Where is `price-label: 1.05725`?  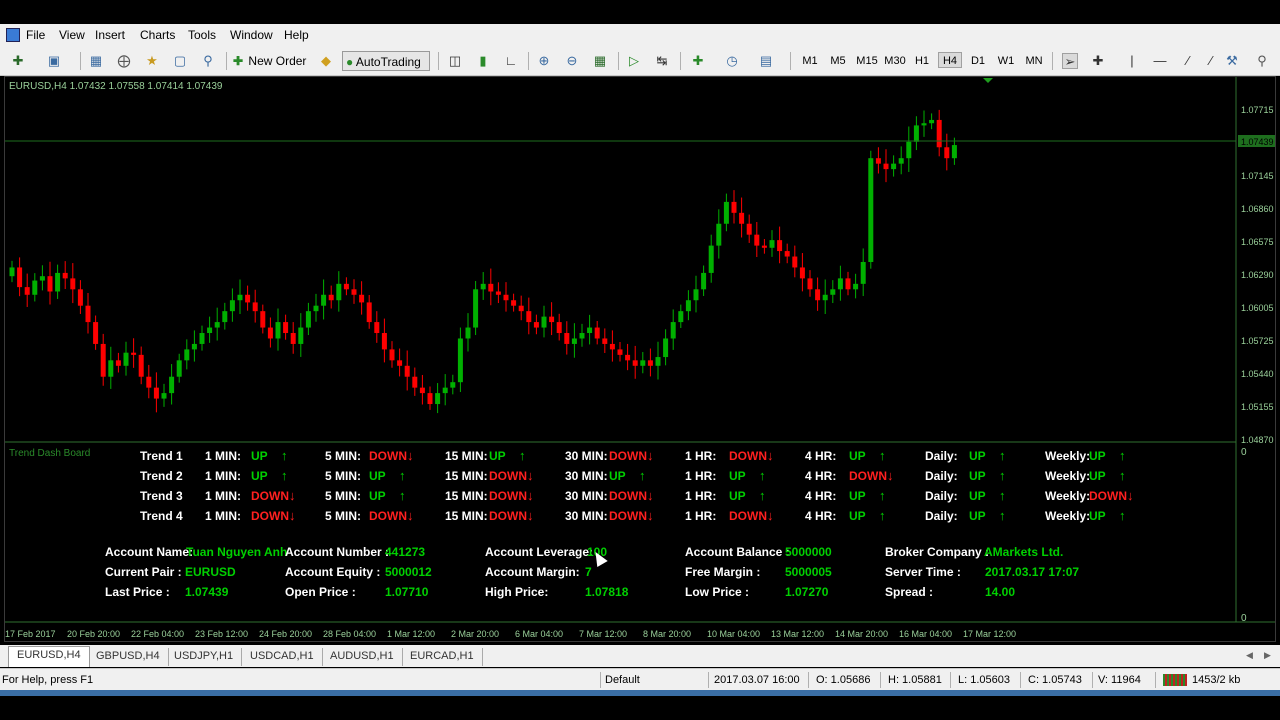 price-label: 1.05725 is located at coordinates (1257, 341).